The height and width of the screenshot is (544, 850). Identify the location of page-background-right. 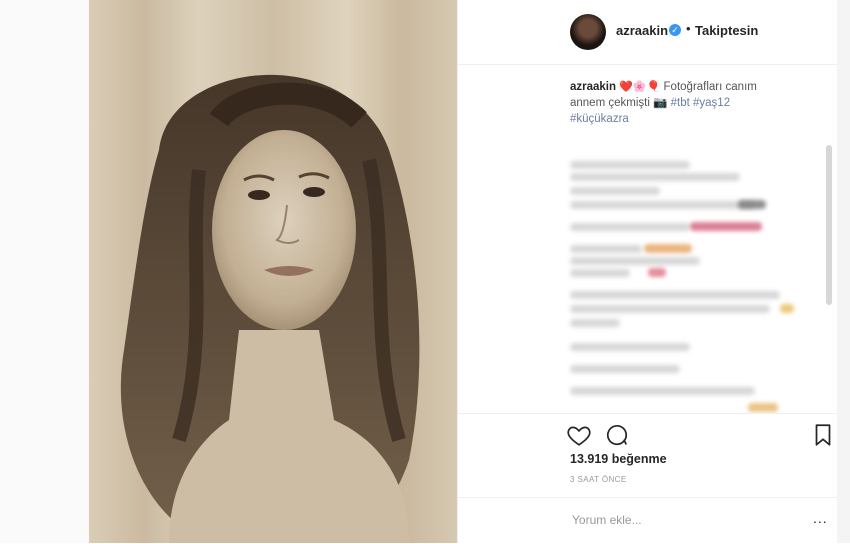
(843, 271).